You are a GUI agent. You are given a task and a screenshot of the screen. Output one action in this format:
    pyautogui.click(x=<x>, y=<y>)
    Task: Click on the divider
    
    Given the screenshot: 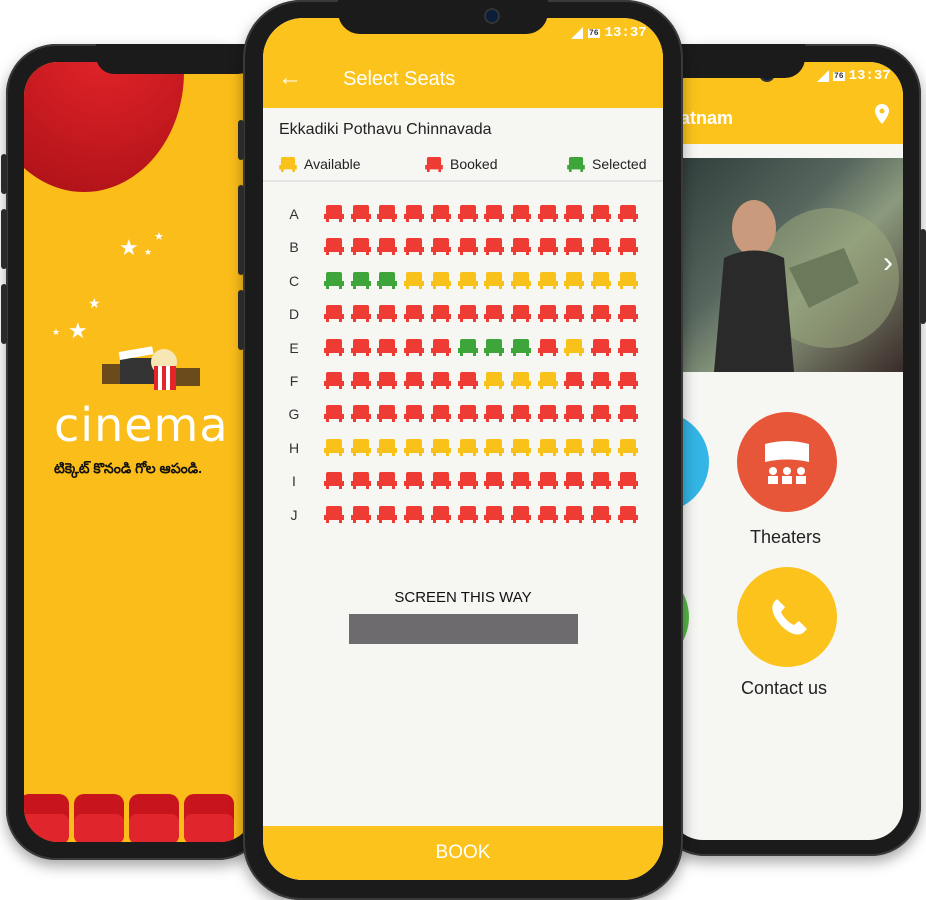 What is the action you would take?
    pyautogui.click(x=463, y=181)
    